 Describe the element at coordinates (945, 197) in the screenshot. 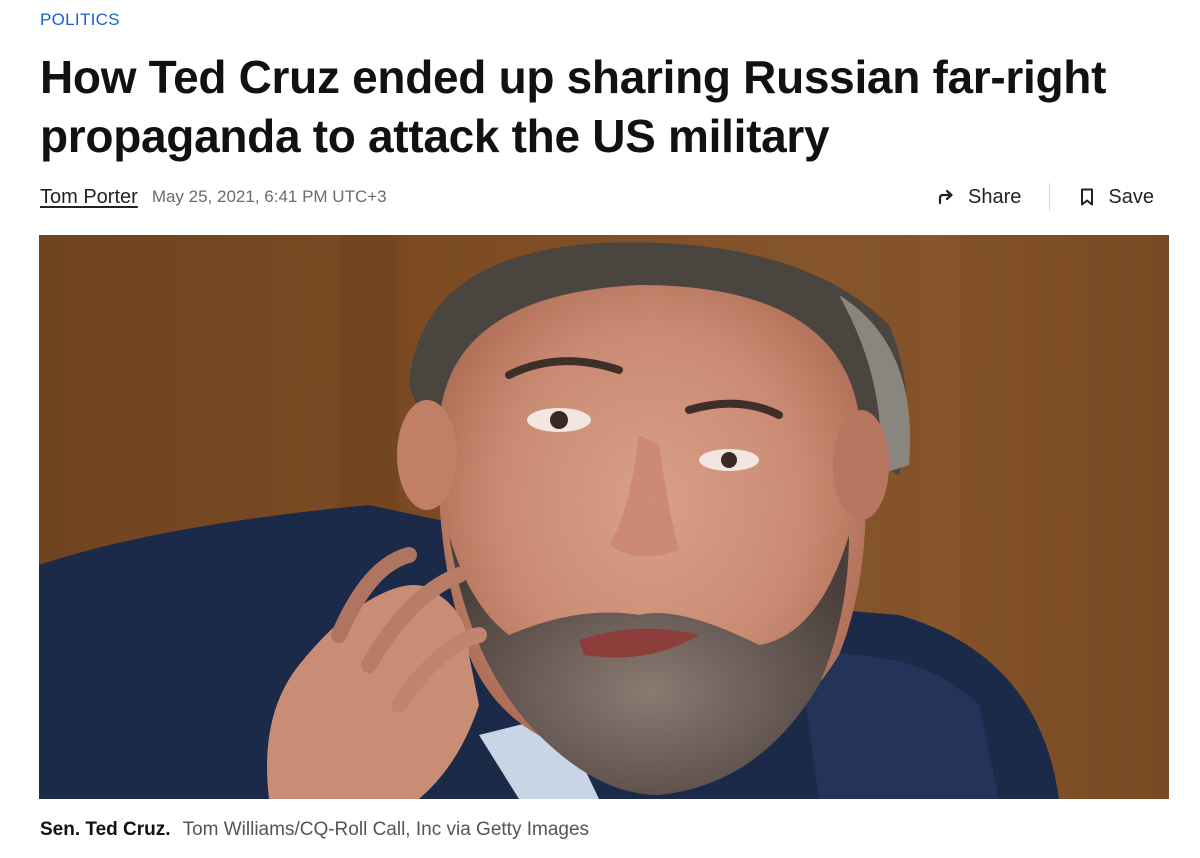

I see `share-arrow-icon` at that location.